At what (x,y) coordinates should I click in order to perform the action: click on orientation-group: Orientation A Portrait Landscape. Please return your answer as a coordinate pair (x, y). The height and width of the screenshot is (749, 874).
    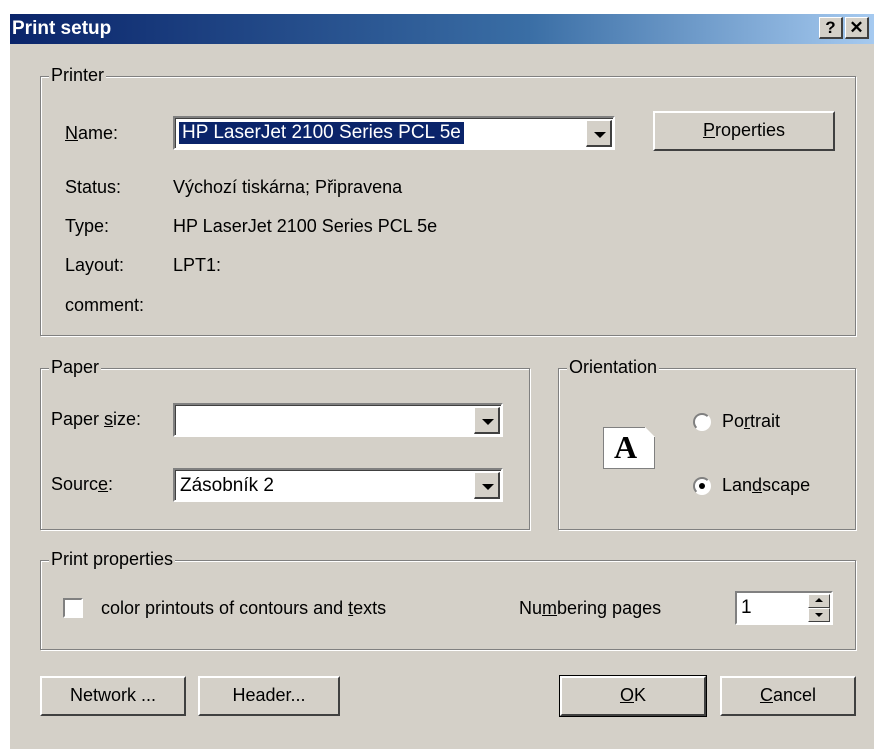
    Looking at the image, I should click on (707, 443).